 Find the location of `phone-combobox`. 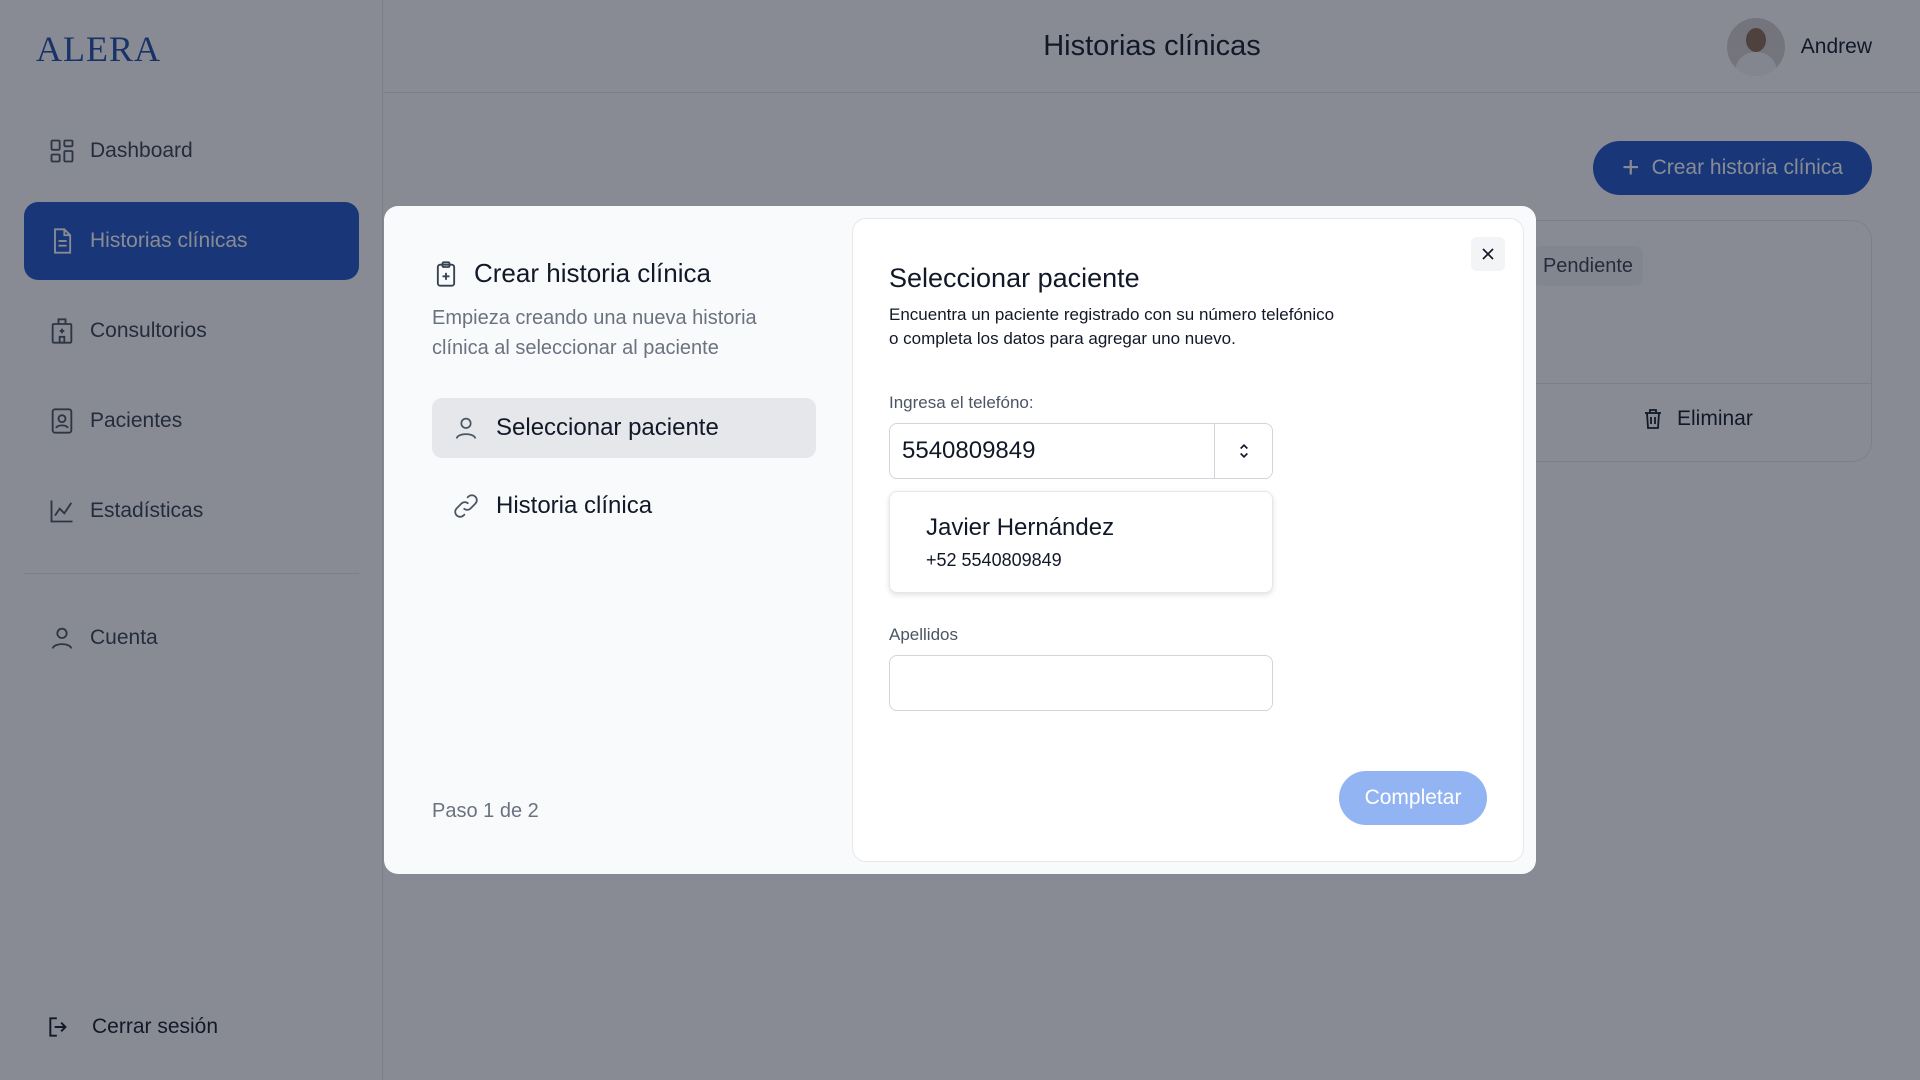

phone-combobox is located at coordinates (1081, 451).